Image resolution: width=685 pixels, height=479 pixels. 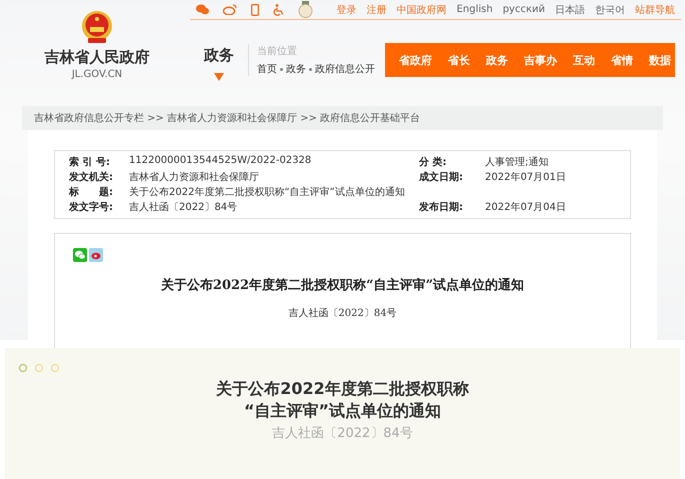 I want to click on field-label: 发布日期:, so click(x=441, y=207).